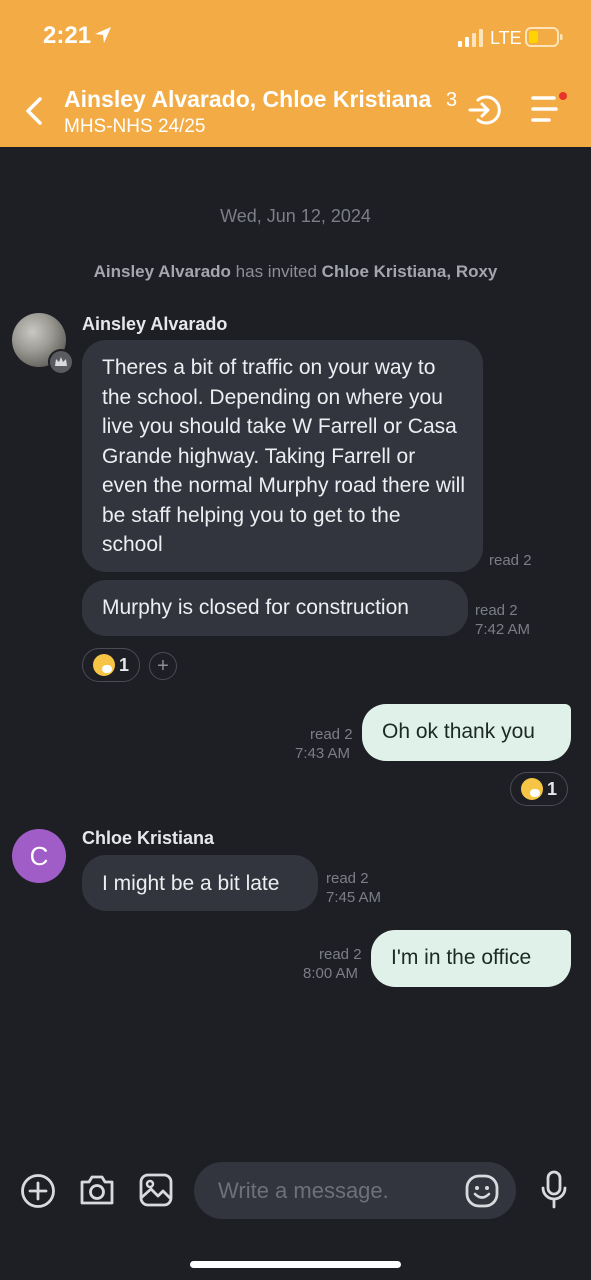 The width and height of the screenshot is (591, 1280). I want to click on exit-icon, so click(484, 110).